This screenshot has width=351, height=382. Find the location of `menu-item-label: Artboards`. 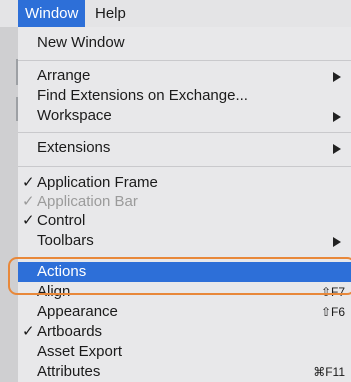

menu-item-label: Artboards is located at coordinates (70, 331).